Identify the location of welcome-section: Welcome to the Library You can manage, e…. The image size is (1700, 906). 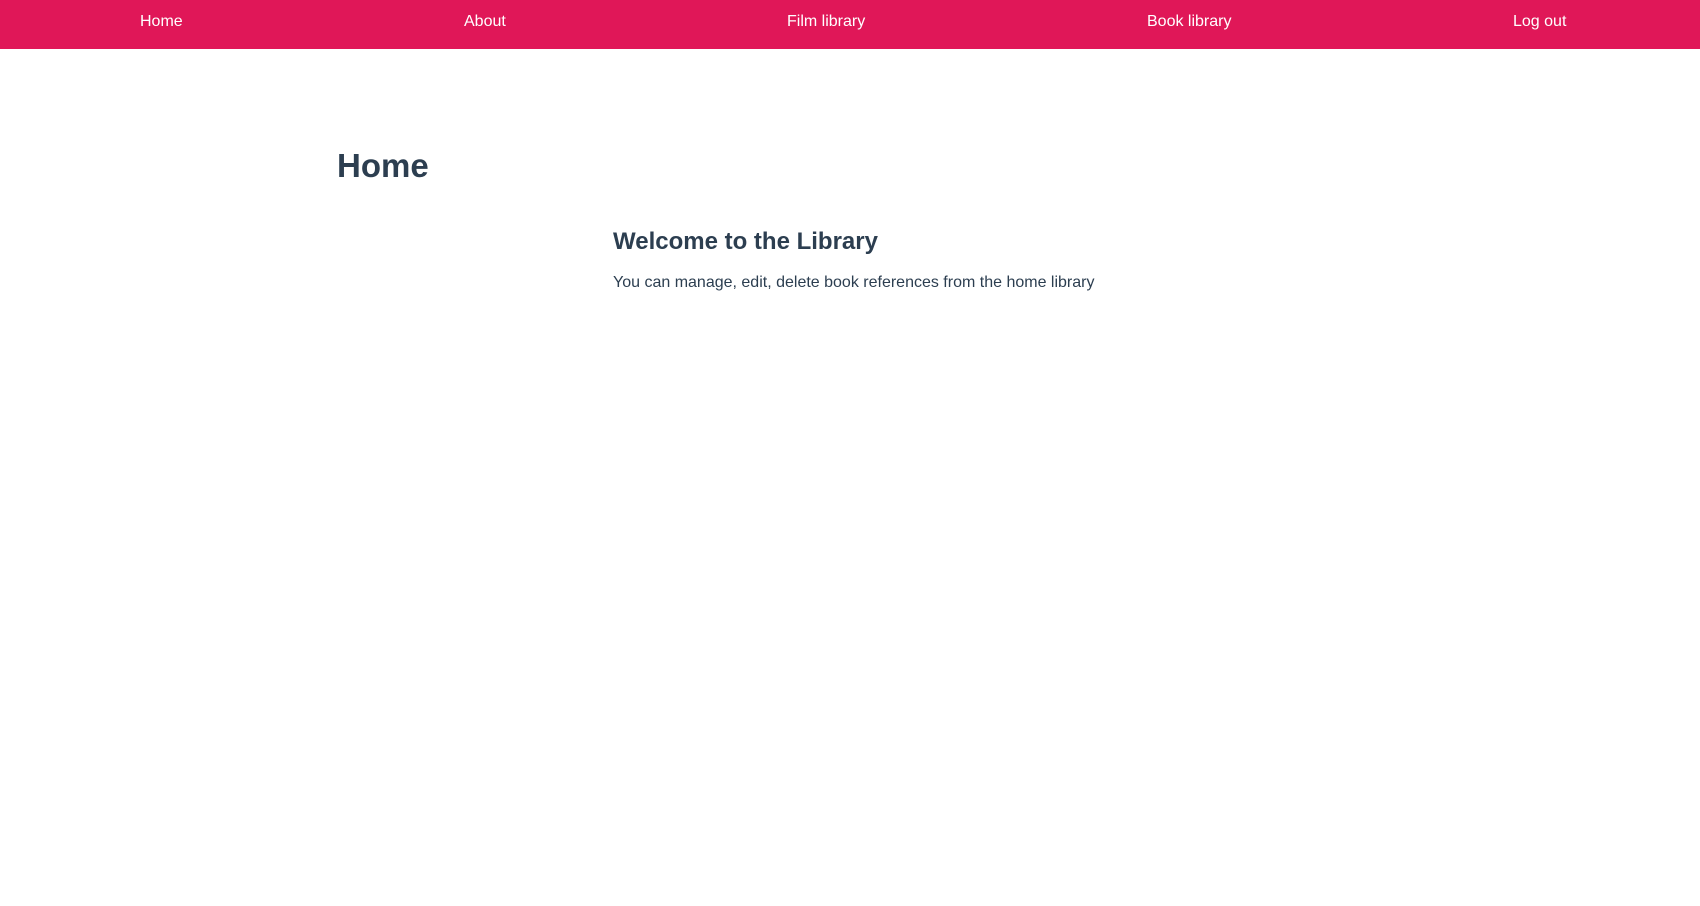
(963, 259).